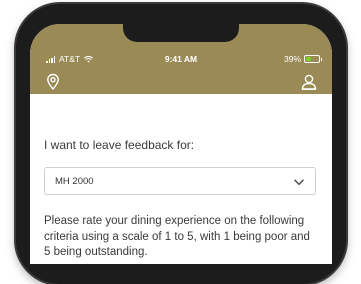 The height and width of the screenshot is (284, 361). I want to click on location-pin-icon, so click(53, 82).